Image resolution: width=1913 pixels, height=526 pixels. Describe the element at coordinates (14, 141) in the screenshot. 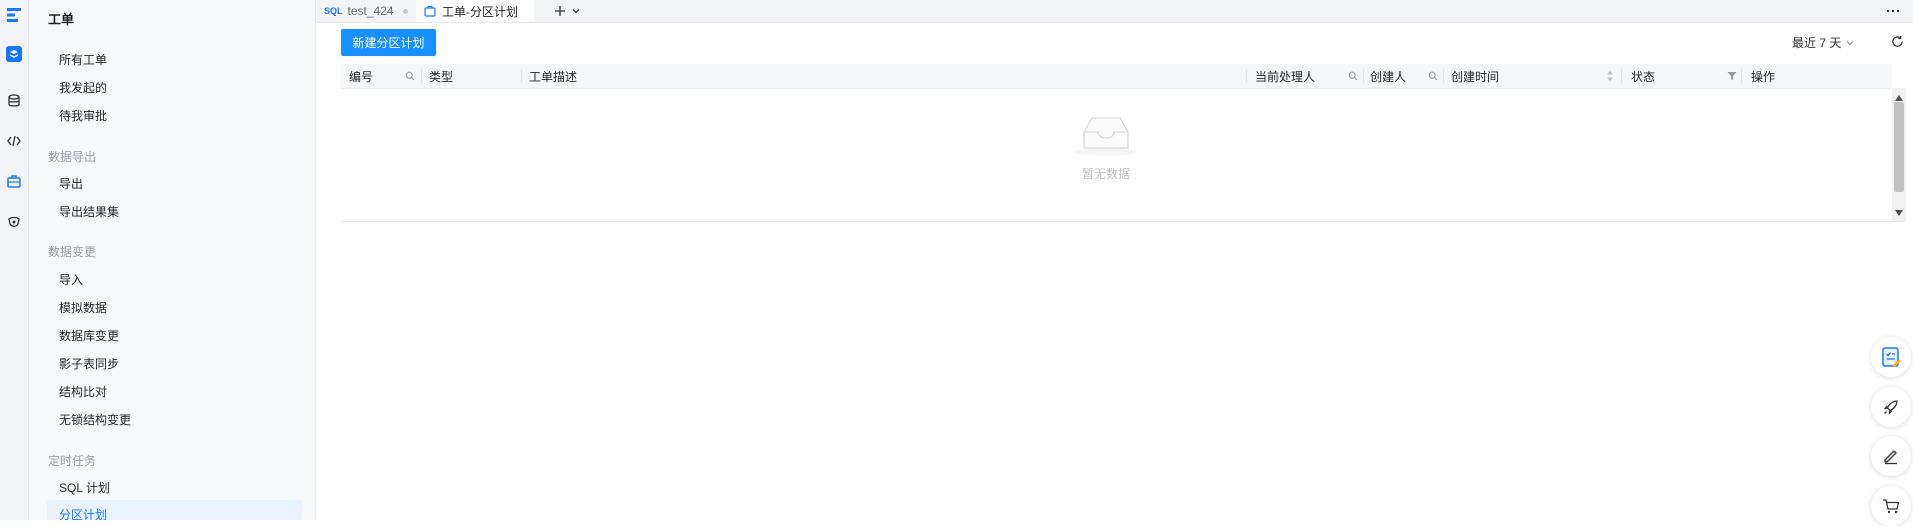

I see `code-icon` at that location.